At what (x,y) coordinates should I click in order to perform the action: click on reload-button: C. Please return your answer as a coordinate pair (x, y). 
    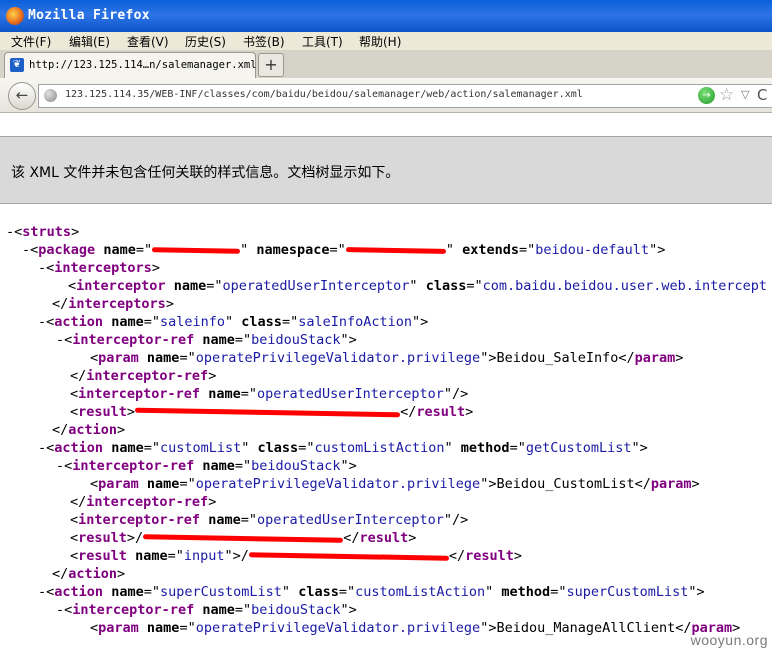
    Looking at the image, I should click on (762, 95).